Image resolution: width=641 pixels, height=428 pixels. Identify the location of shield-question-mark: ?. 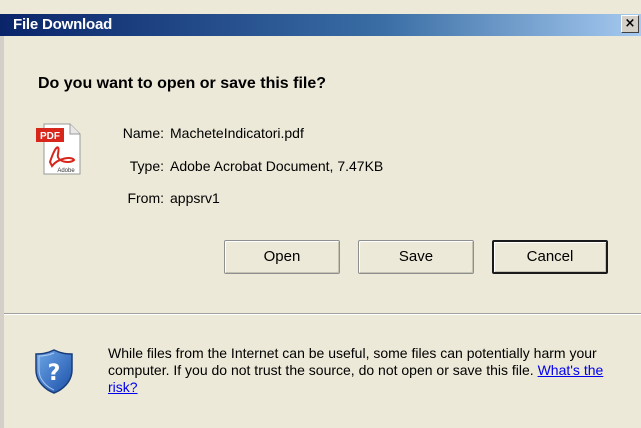
(54, 373).